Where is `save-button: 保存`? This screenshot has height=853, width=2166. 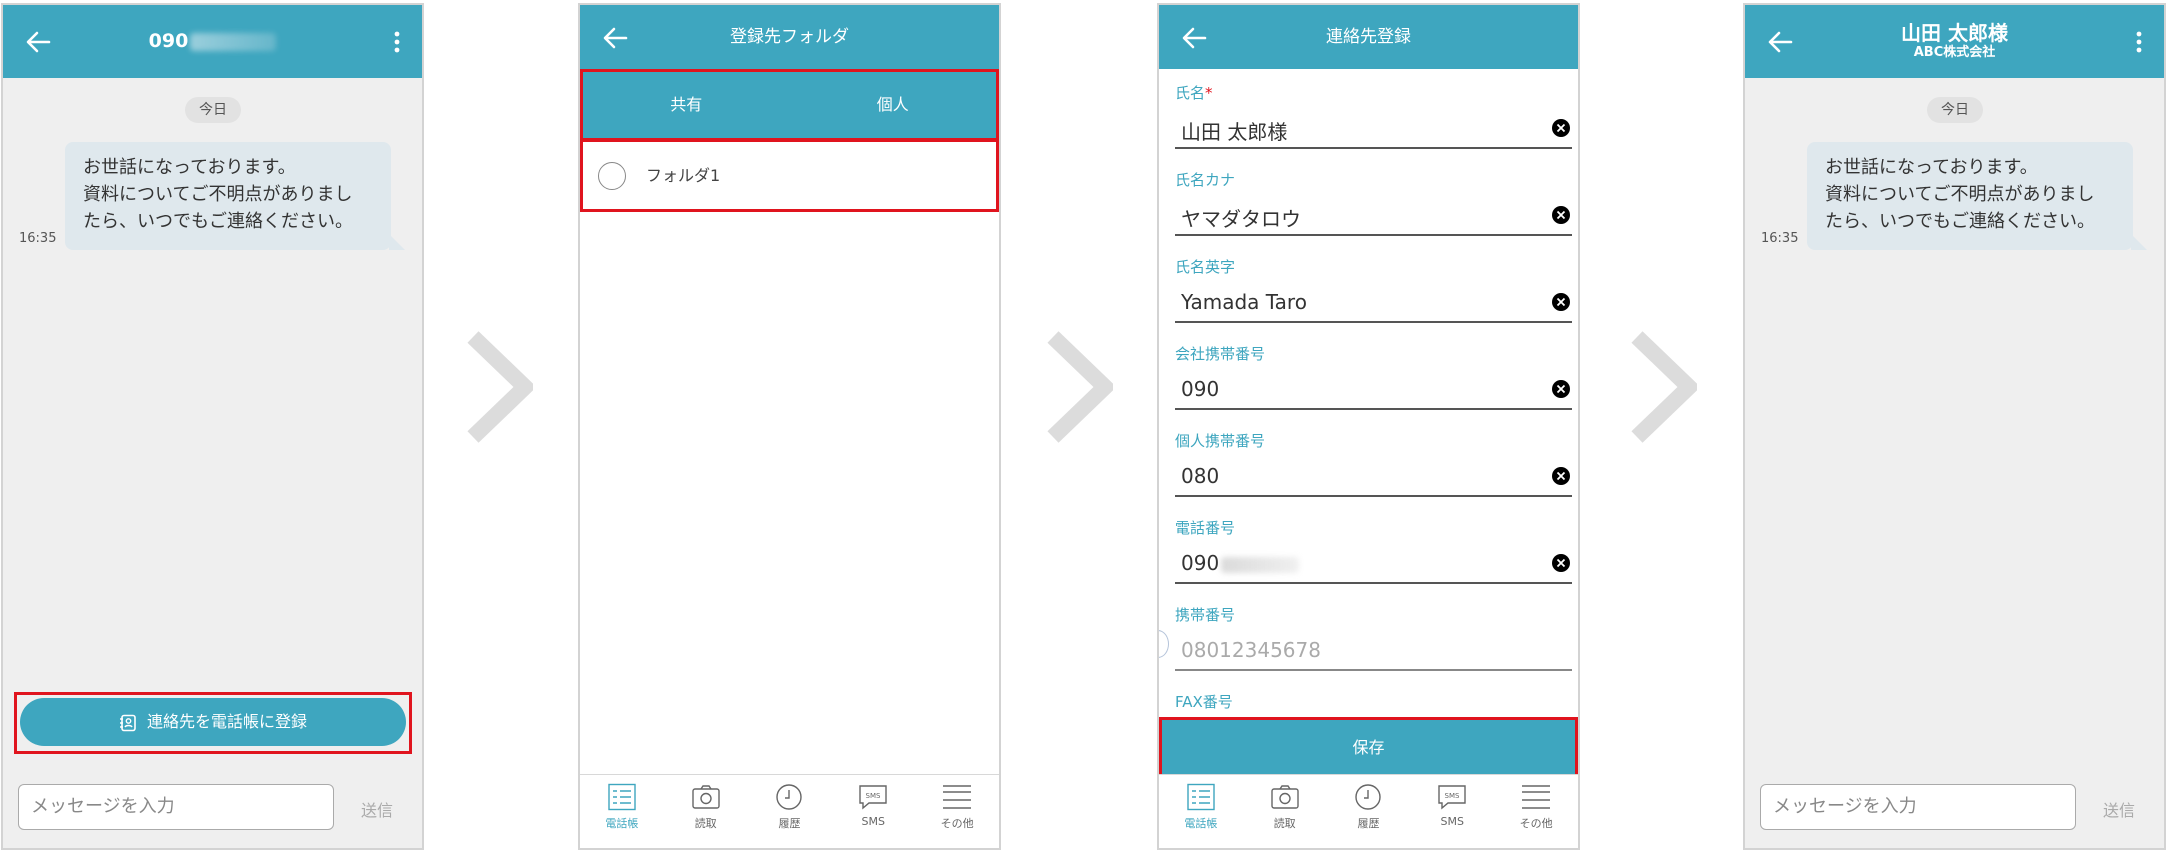
save-button: 保存 is located at coordinates (1368, 748).